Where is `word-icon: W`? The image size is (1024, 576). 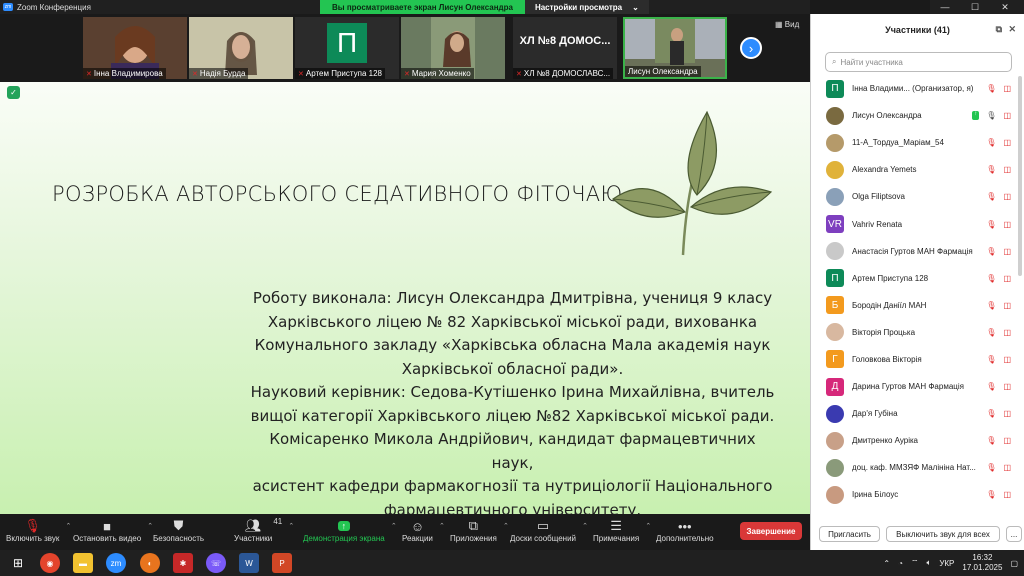 word-icon: W is located at coordinates (249, 563).